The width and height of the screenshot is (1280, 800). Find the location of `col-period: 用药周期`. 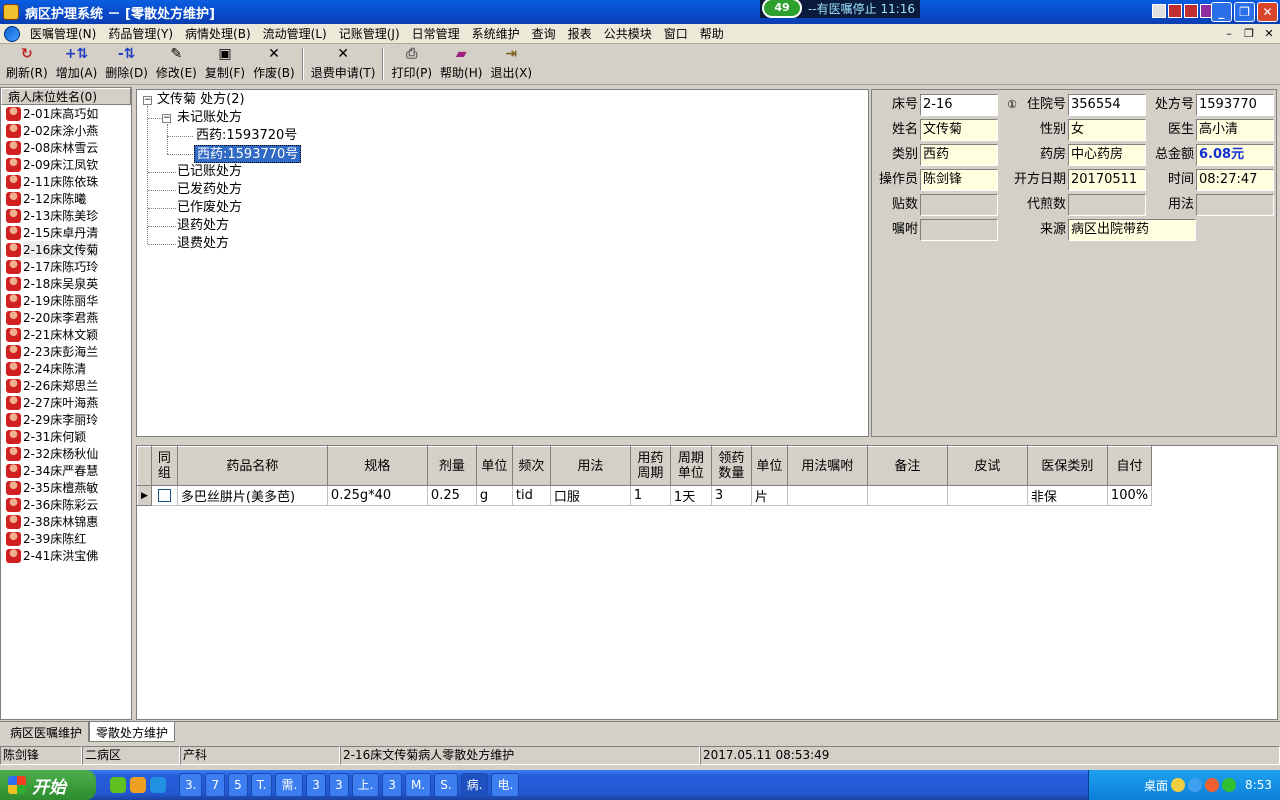

col-period: 用药周期 is located at coordinates (650, 466).